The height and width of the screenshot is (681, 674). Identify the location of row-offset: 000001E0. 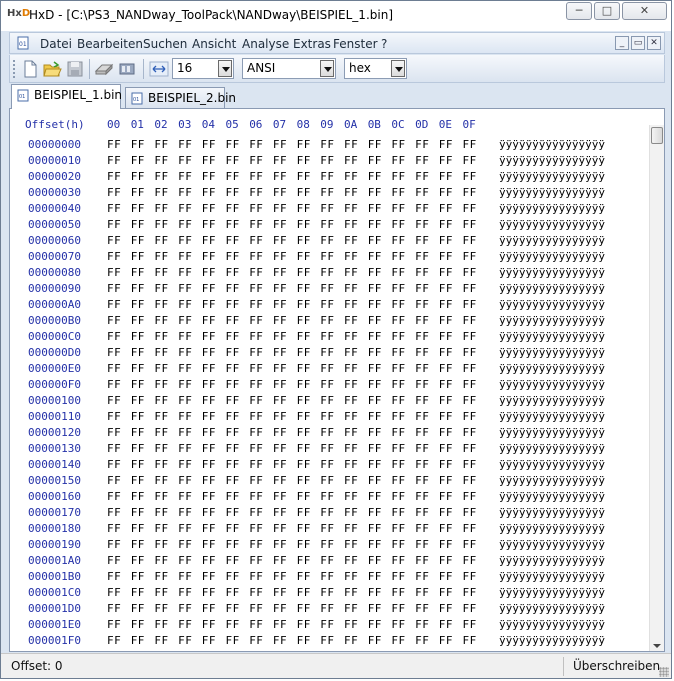
(54, 624).